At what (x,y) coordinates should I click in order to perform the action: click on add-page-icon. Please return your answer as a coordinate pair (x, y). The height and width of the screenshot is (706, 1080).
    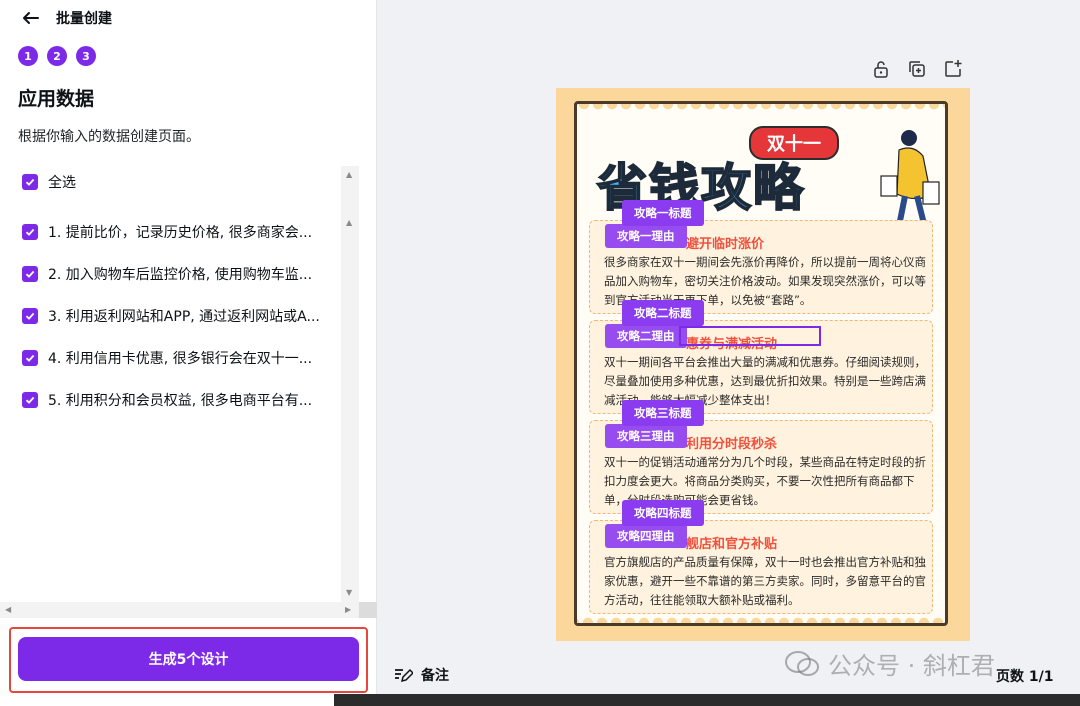
    Looking at the image, I should click on (953, 69).